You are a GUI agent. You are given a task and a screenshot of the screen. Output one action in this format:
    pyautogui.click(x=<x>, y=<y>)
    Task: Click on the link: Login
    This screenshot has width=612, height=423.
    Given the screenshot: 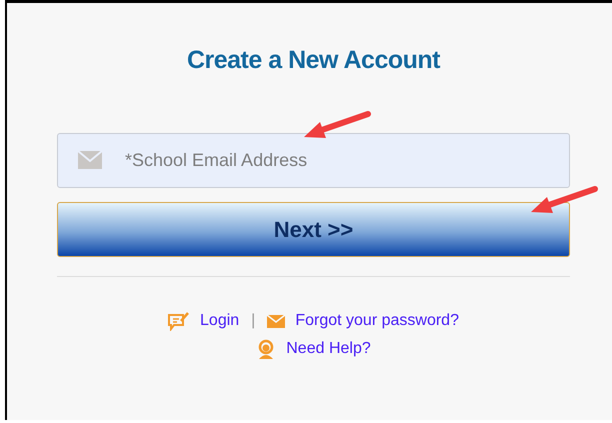 What is the action you would take?
    pyautogui.click(x=220, y=321)
    